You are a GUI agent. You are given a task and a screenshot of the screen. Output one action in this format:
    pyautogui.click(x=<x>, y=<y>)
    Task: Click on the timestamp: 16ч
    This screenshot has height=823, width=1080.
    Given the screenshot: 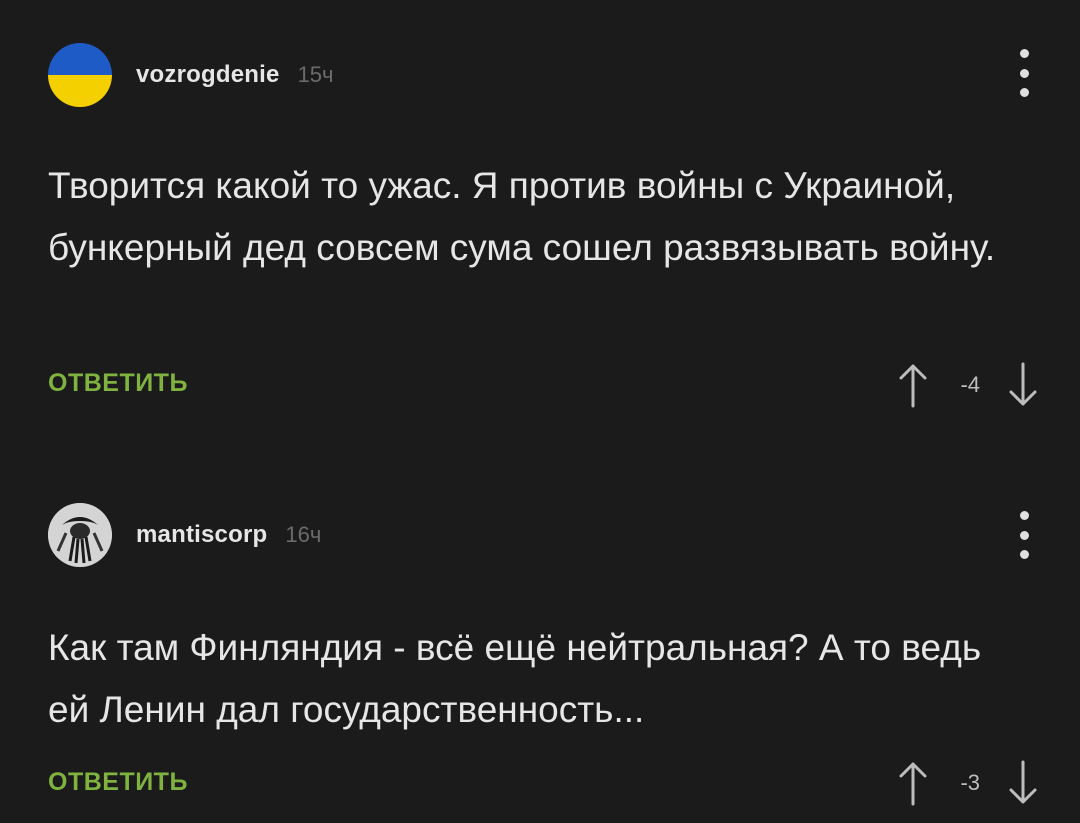 What is the action you would take?
    pyautogui.click(x=303, y=534)
    